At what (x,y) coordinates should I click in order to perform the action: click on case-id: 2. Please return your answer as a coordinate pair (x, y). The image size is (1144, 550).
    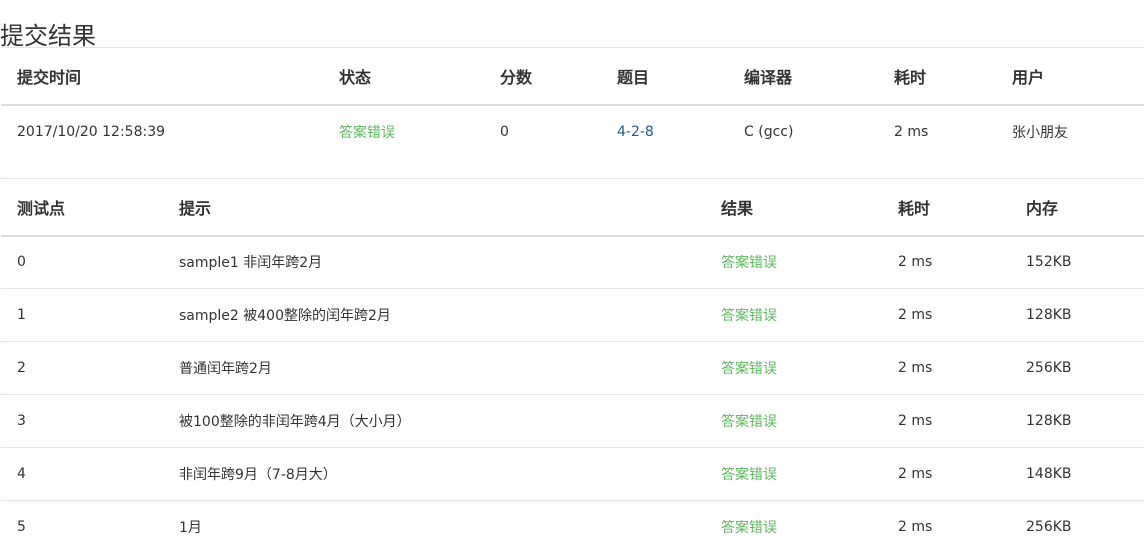
    Looking at the image, I should click on (82, 368).